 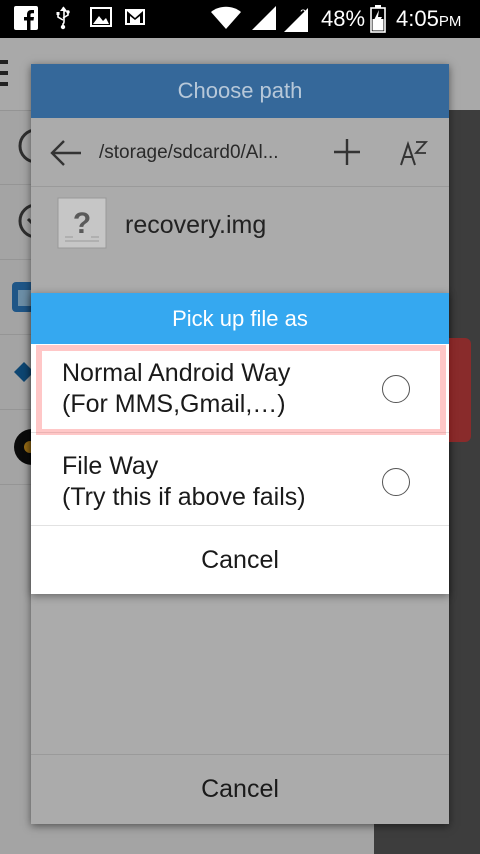 What do you see at coordinates (226, 17) in the screenshot?
I see `wifi-icon` at bounding box center [226, 17].